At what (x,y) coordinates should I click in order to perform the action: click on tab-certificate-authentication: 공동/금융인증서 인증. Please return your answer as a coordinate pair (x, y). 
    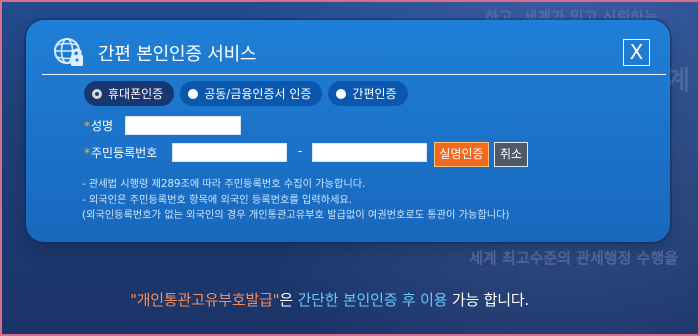
    Looking at the image, I should click on (251, 93).